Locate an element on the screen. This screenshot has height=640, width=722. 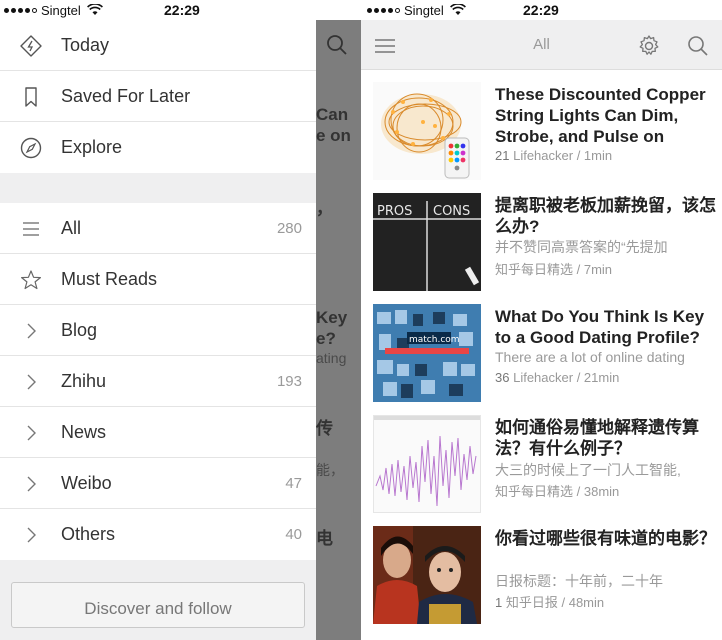
drawer-item-label: All is located at coordinates (71, 227).